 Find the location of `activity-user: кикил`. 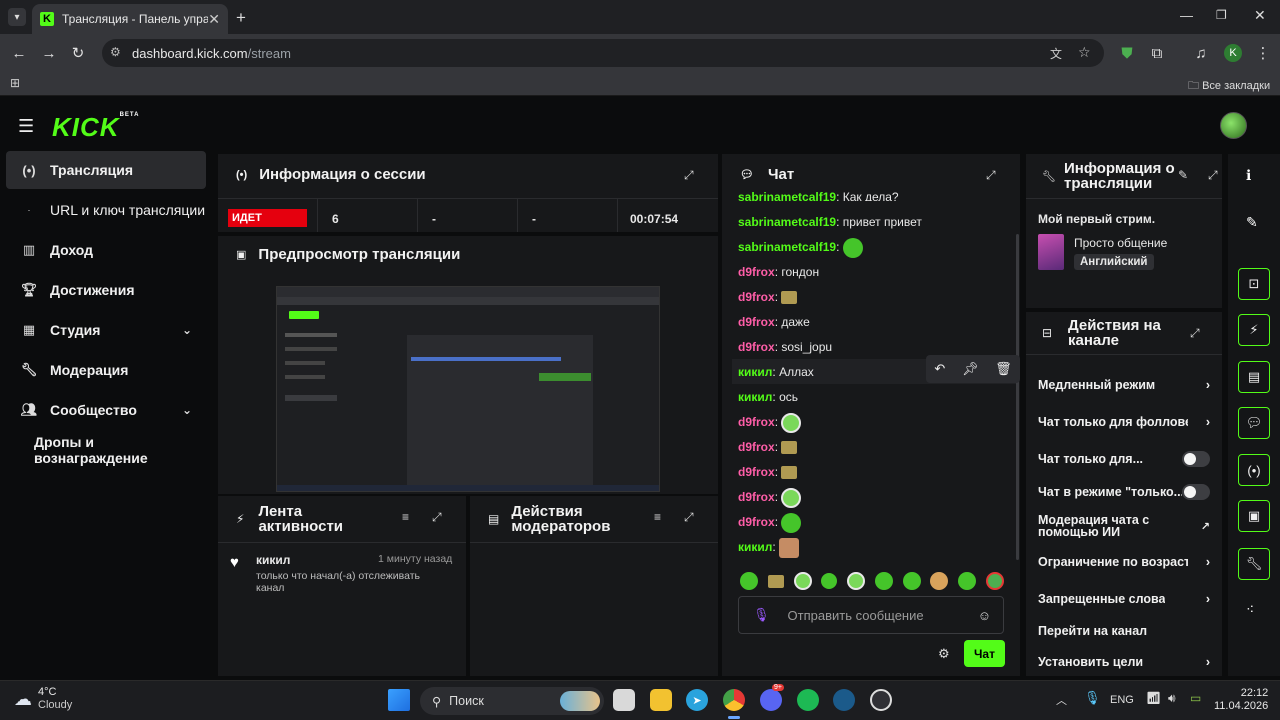

activity-user: кикил is located at coordinates (273, 560).